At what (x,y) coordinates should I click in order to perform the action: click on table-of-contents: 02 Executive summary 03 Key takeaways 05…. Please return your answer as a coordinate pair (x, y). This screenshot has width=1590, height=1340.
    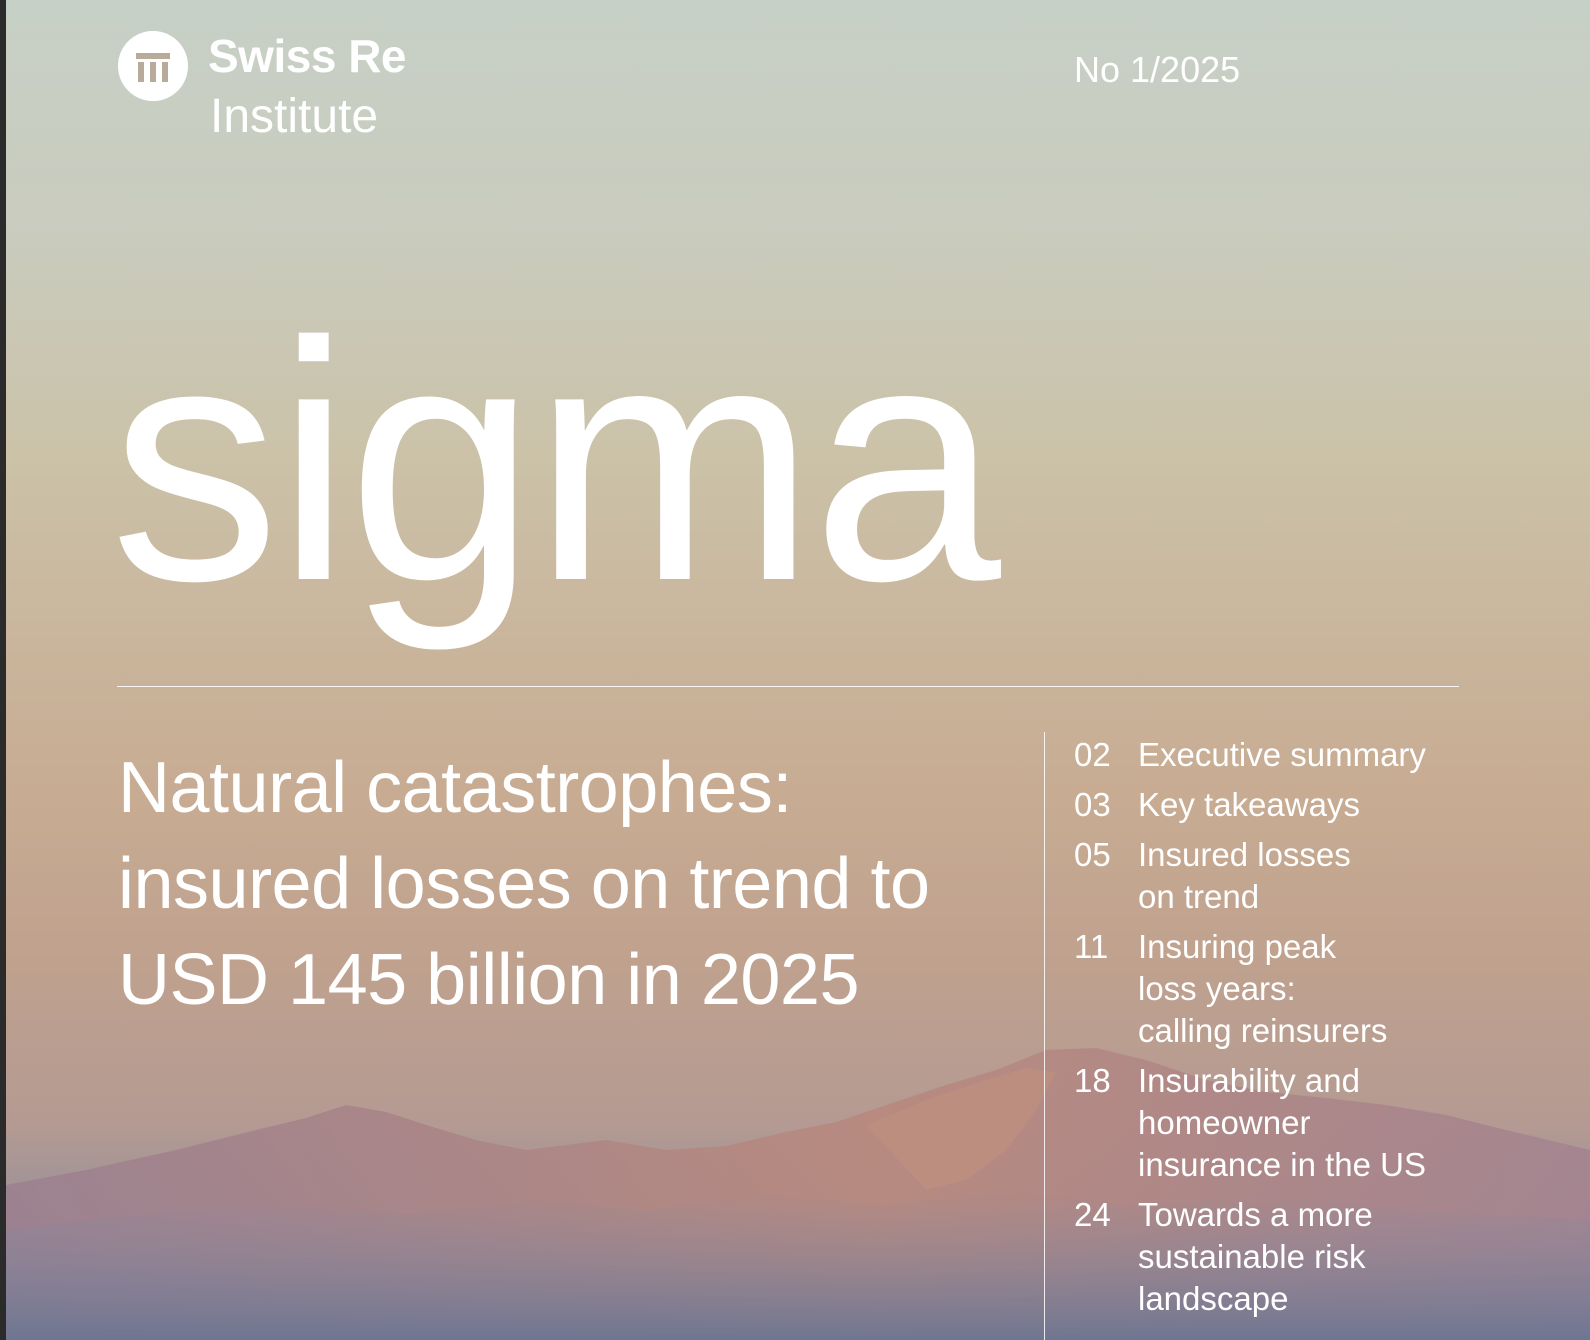
    Looking at the image, I should click on (1329, 1031).